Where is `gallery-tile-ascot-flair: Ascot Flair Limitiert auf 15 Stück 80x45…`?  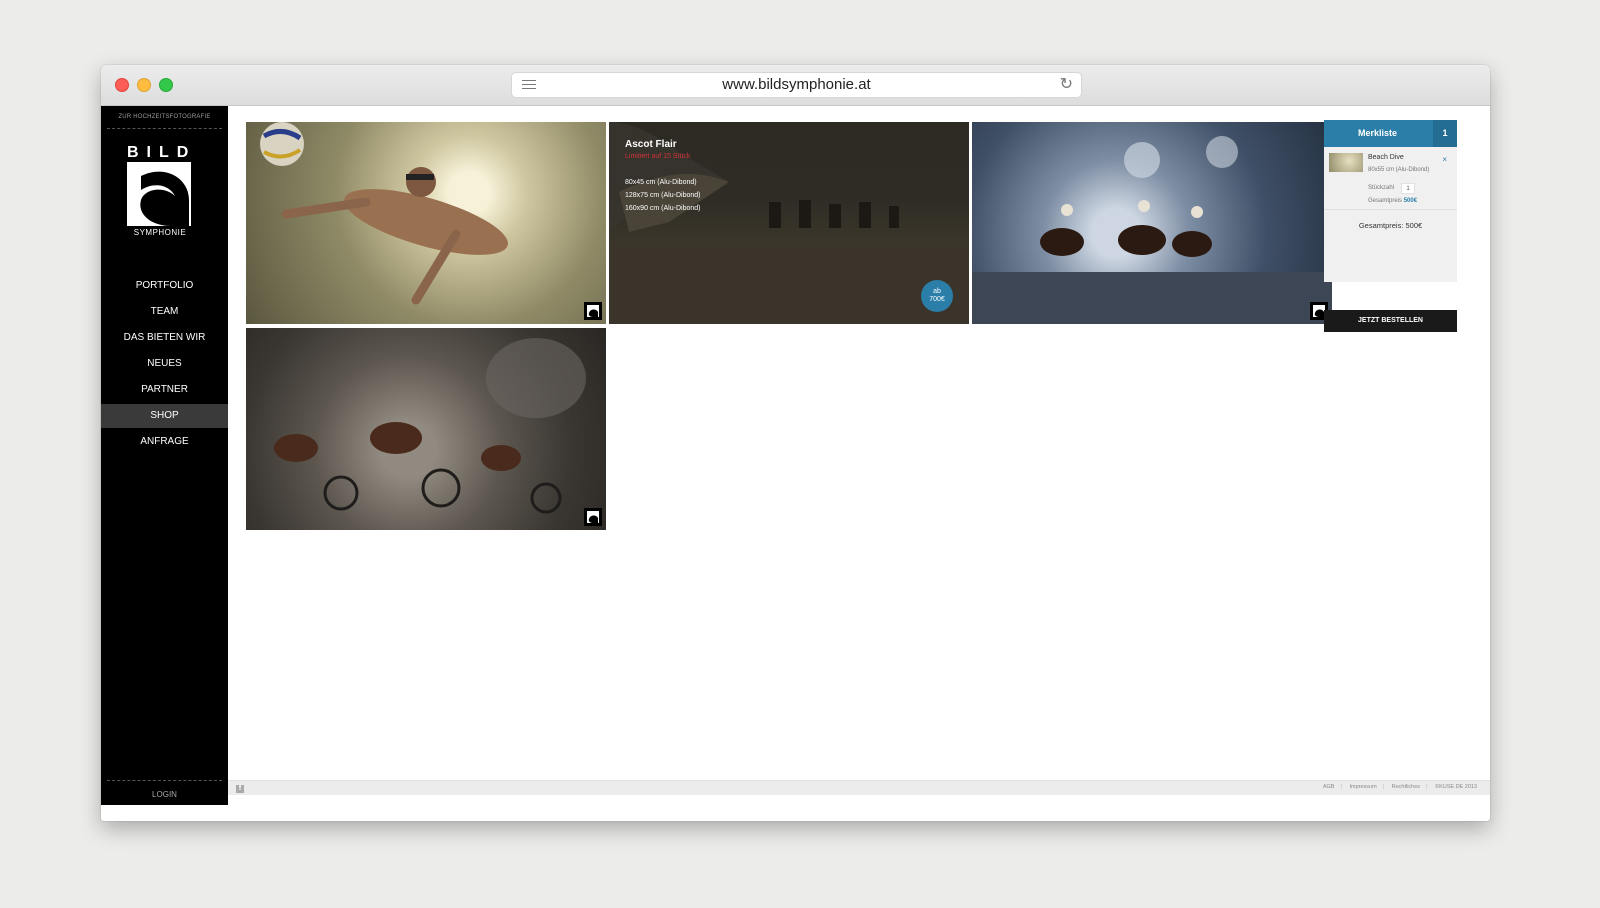
gallery-tile-ascot-flair: Ascot Flair Limitiert auf 15 Stück 80x45… is located at coordinates (789, 223).